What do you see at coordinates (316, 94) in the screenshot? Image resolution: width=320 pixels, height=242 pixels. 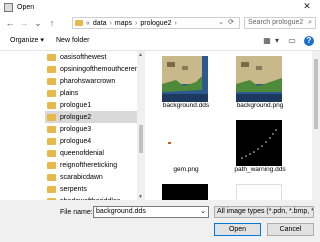 I see `file-list-scrollbar-thumb` at bounding box center [316, 94].